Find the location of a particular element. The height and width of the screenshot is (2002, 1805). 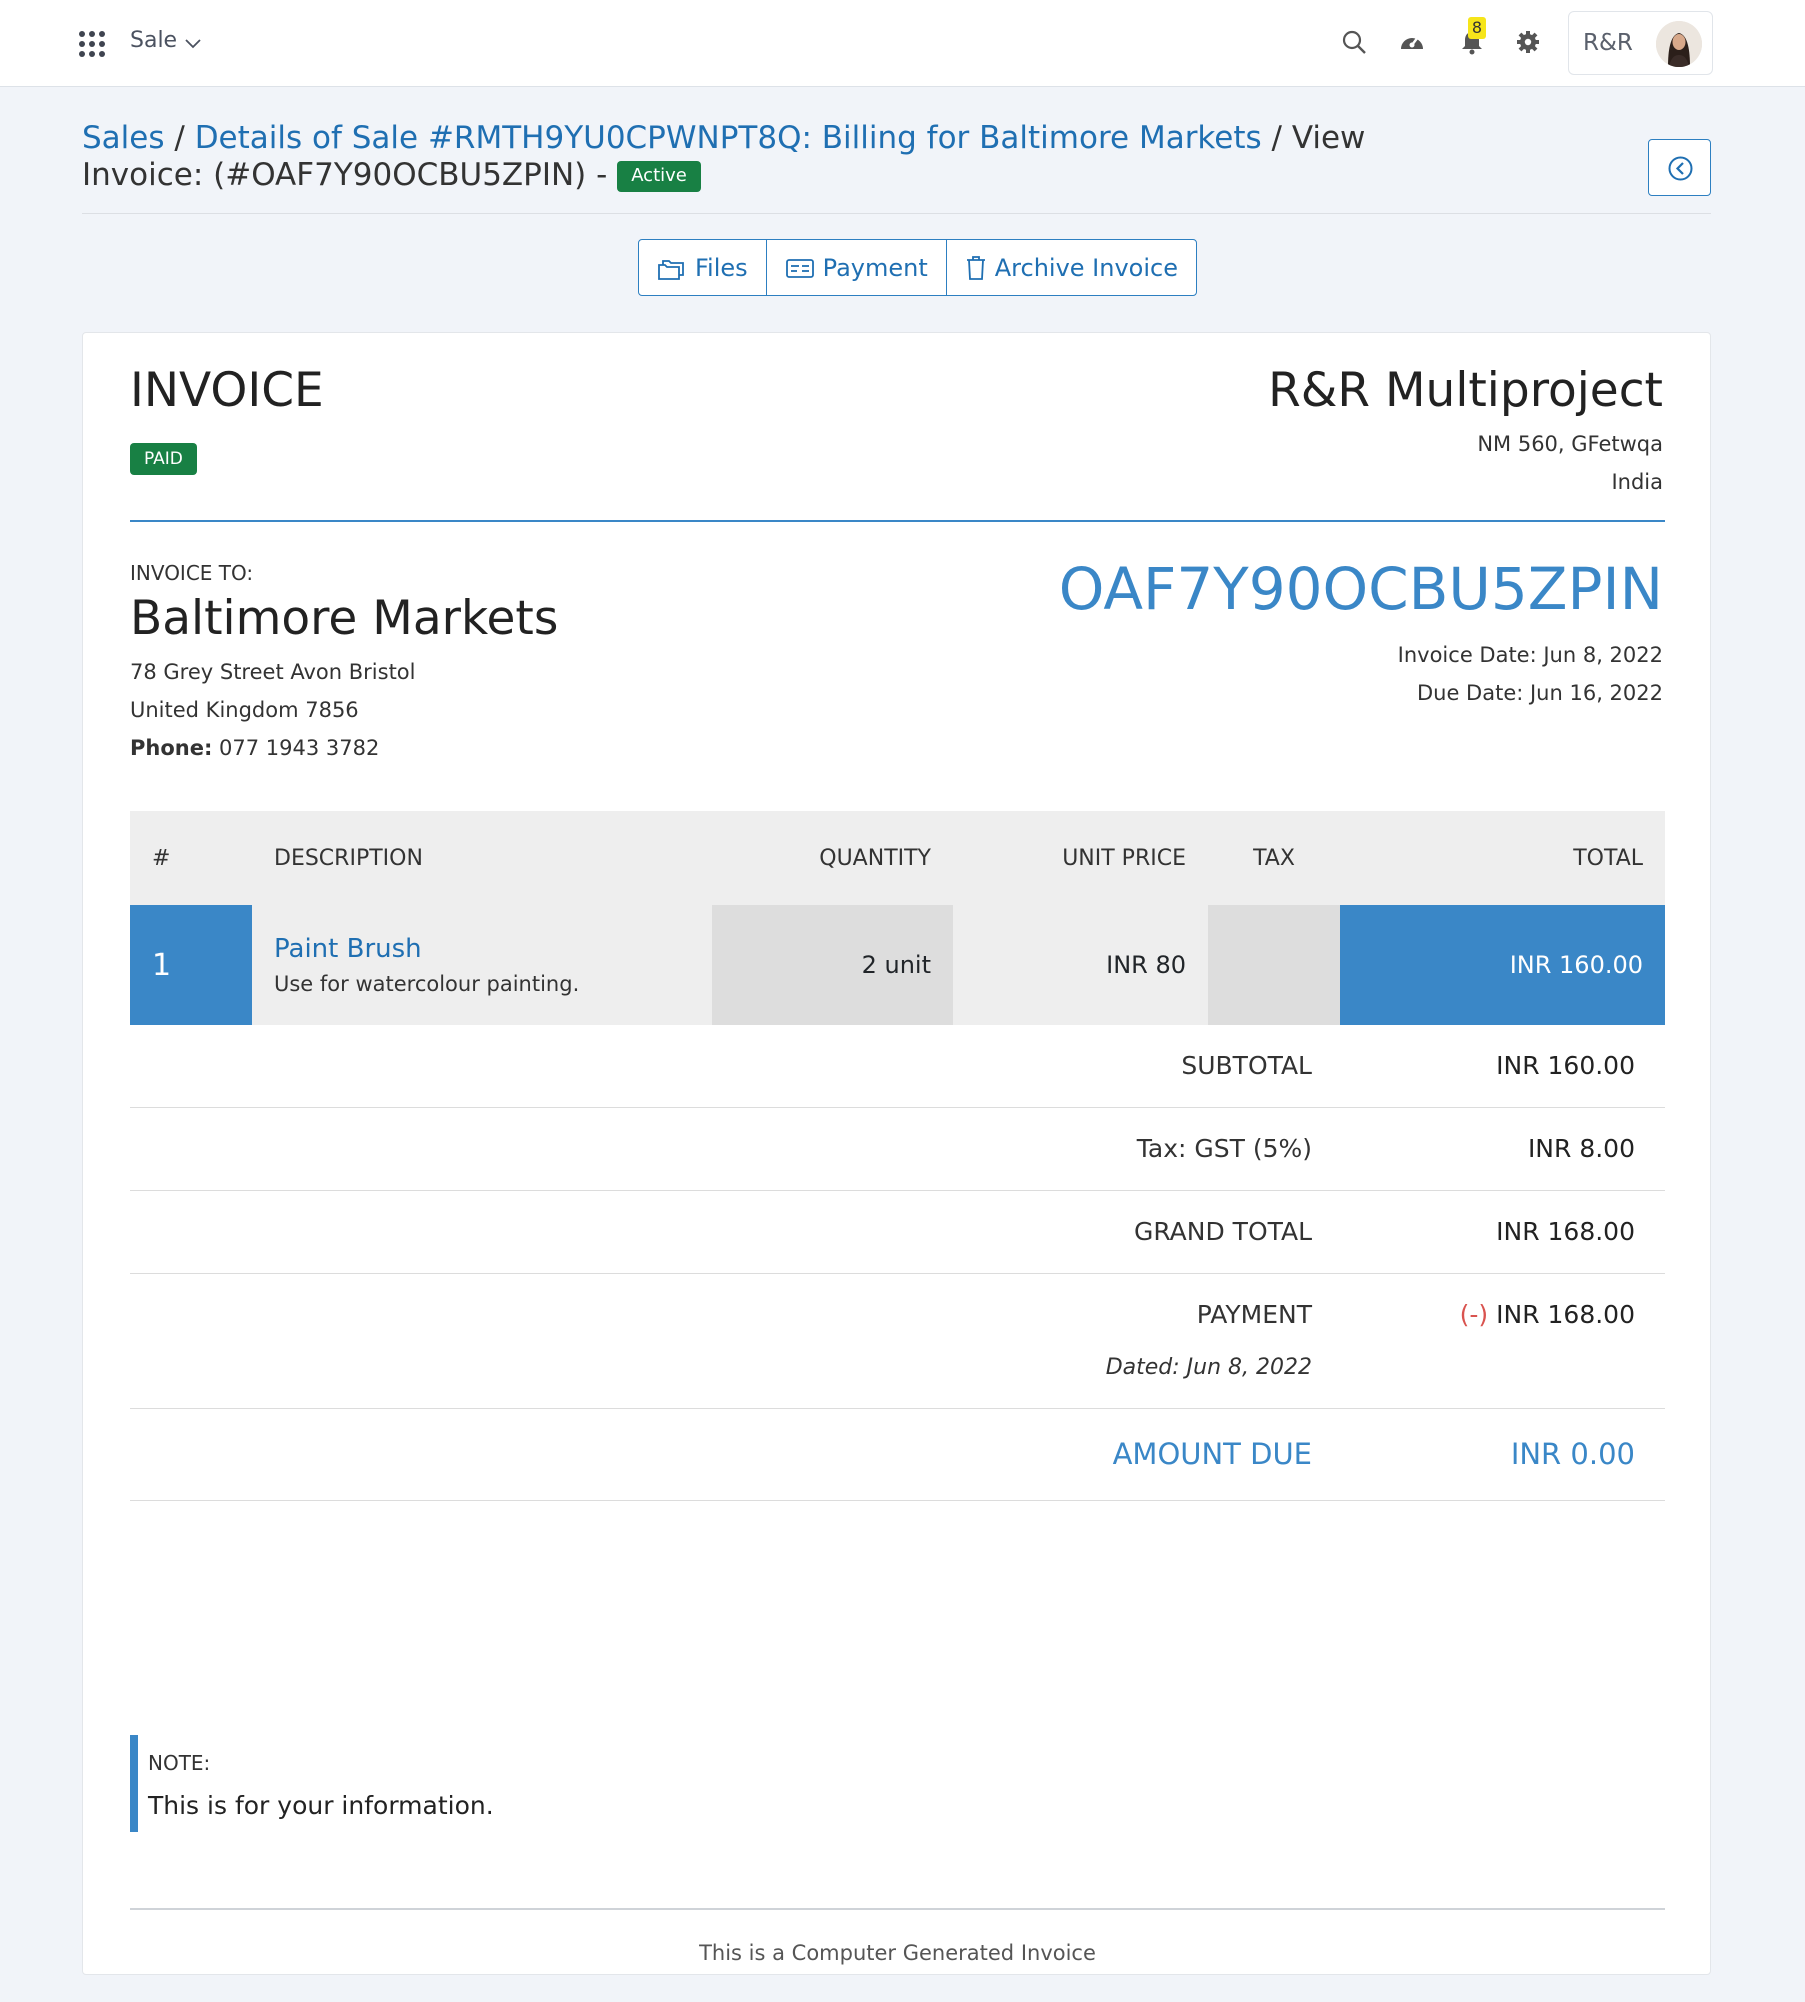

payment-card-icon is located at coordinates (799, 268).